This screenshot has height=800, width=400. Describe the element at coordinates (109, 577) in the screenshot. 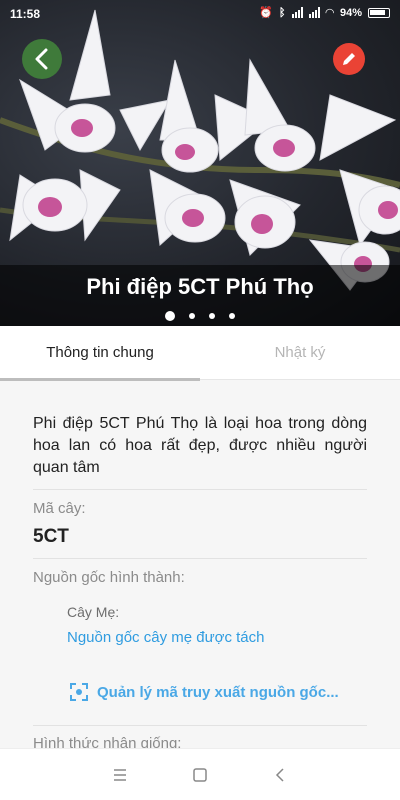

I see `origin-label: Nguồn gốc hình thành:` at that location.